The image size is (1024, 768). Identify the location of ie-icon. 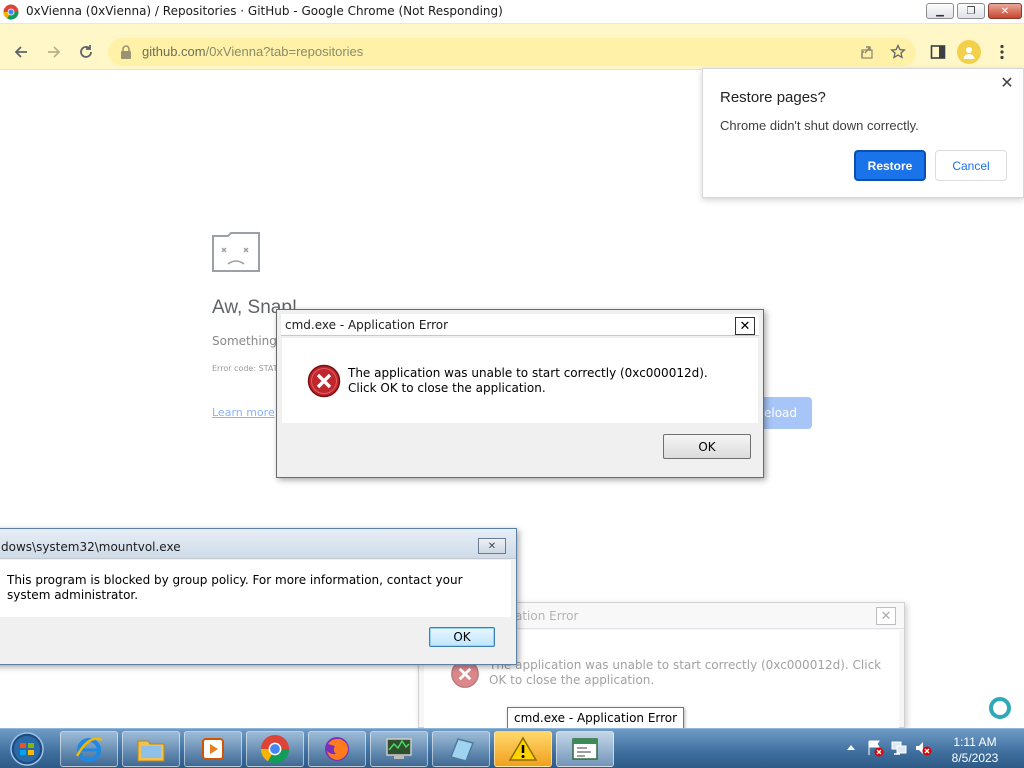
(89, 749).